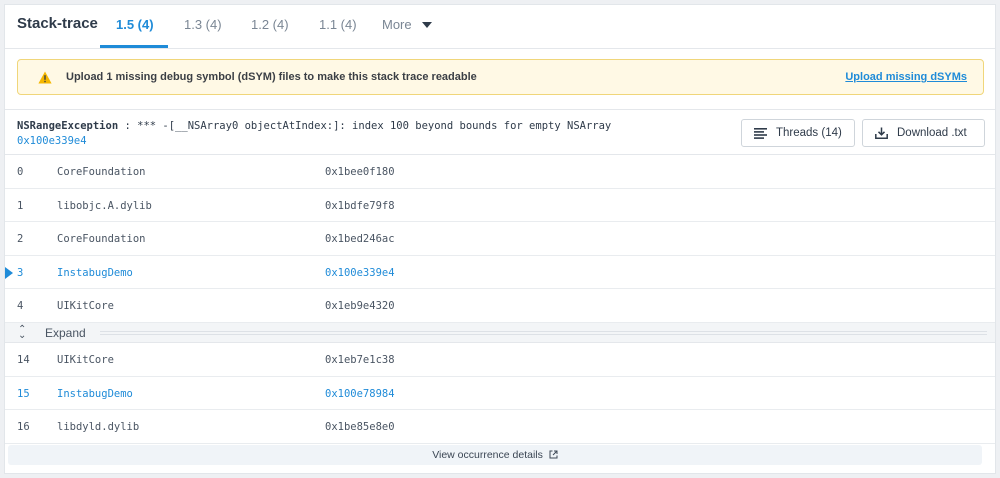  I want to click on panel-title: Stack-trace, so click(57, 23).